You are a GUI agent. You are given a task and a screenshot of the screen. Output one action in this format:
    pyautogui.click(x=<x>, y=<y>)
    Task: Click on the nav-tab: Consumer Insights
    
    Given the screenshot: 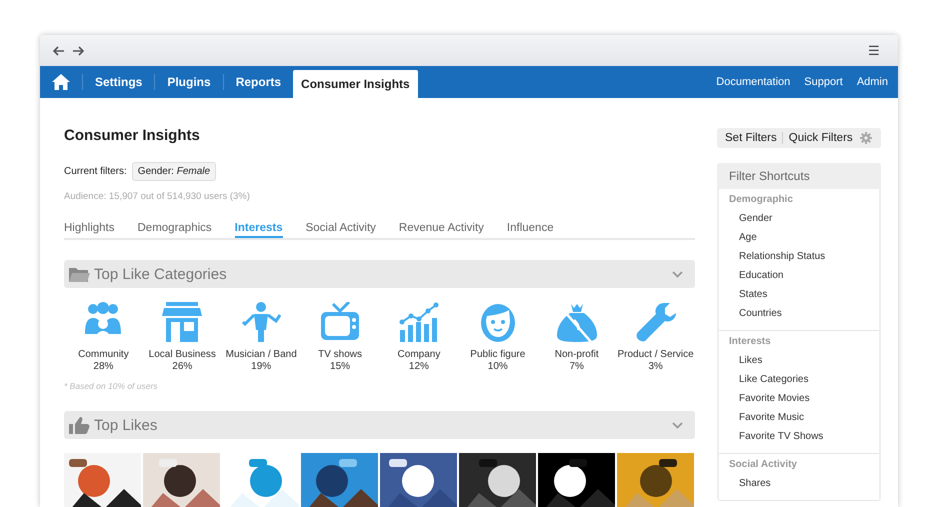 What is the action you would take?
    pyautogui.click(x=355, y=84)
    